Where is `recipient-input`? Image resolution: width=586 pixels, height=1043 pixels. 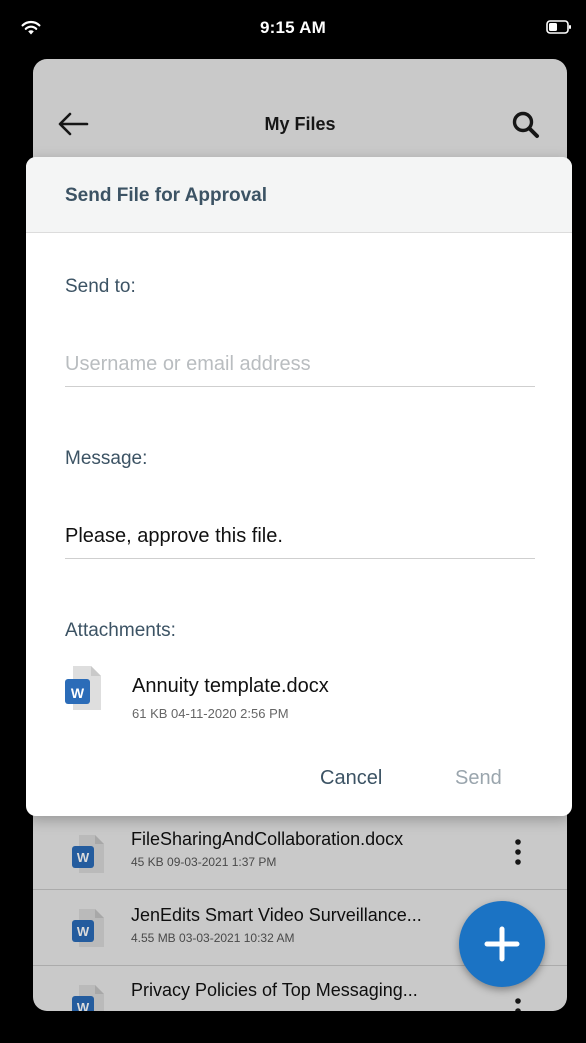
recipient-input is located at coordinates (300, 365).